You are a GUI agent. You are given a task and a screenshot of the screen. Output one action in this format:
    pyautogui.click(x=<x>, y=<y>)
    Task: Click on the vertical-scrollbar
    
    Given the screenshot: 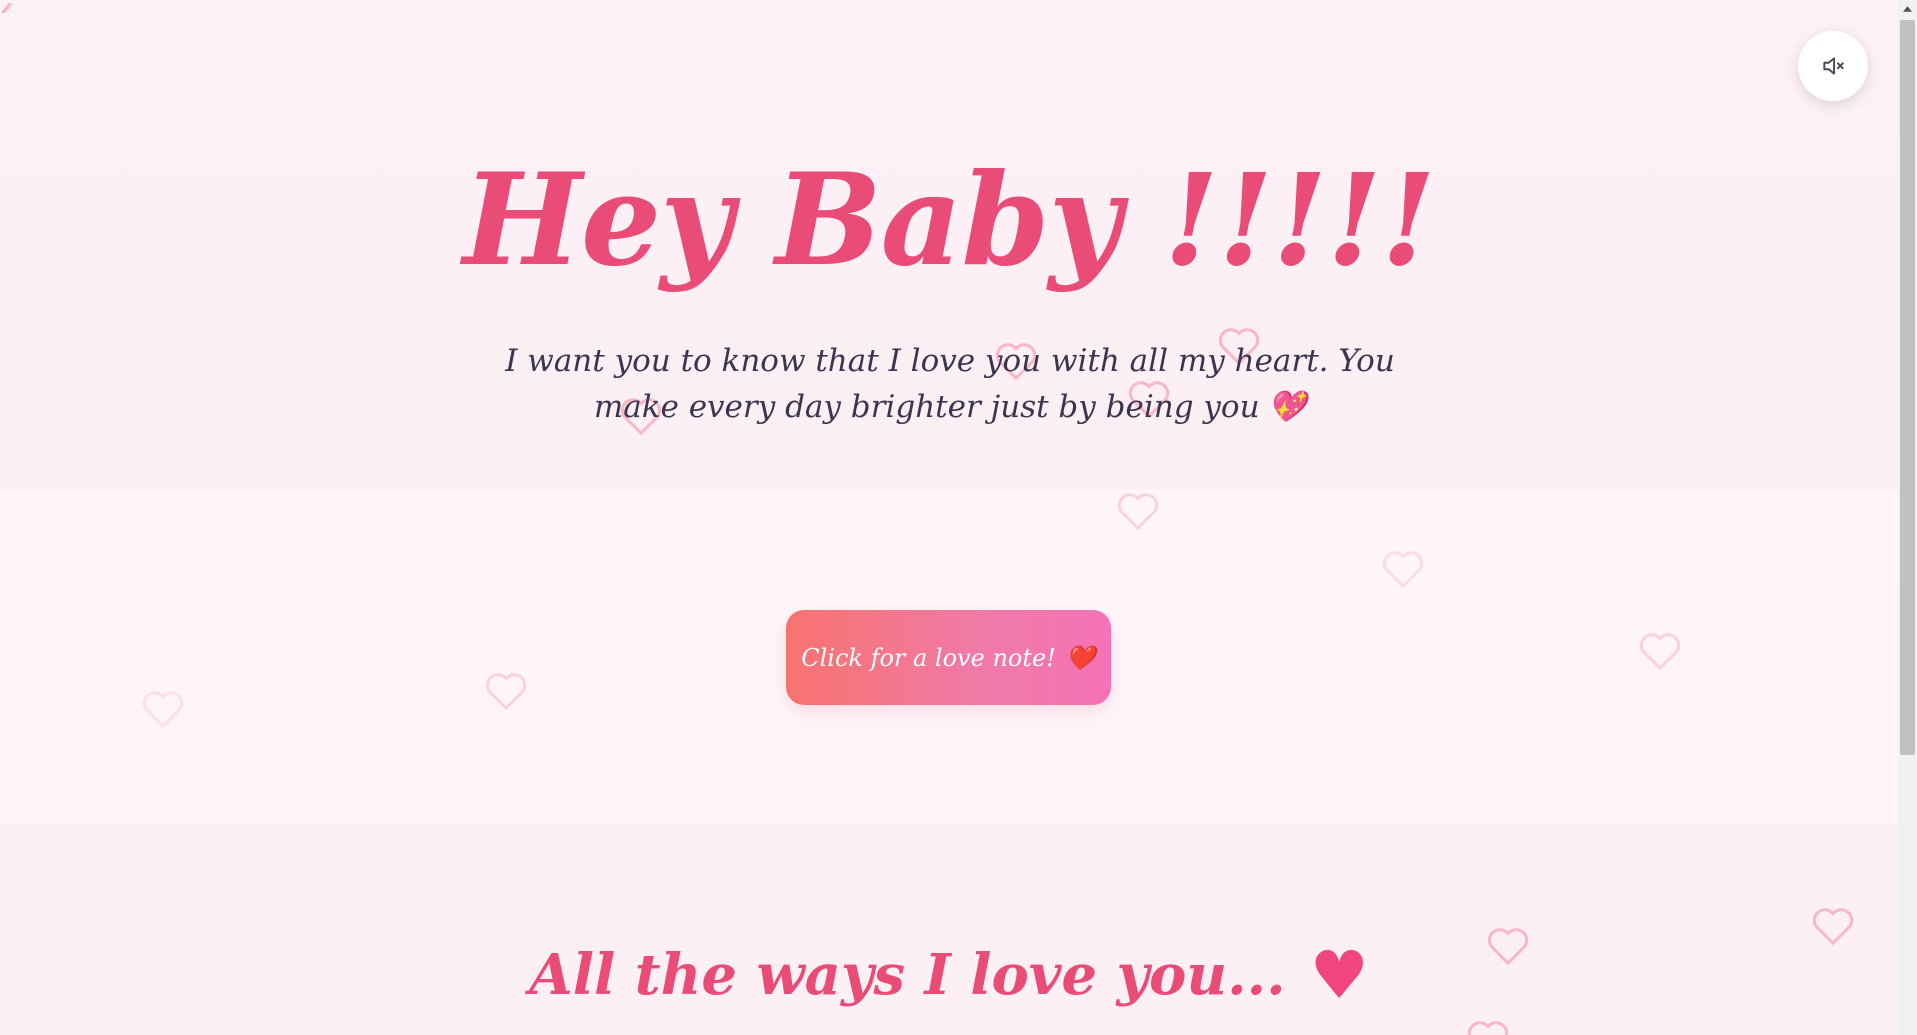 What is the action you would take?
    pyautogui.click(x=1907, y=517)
    